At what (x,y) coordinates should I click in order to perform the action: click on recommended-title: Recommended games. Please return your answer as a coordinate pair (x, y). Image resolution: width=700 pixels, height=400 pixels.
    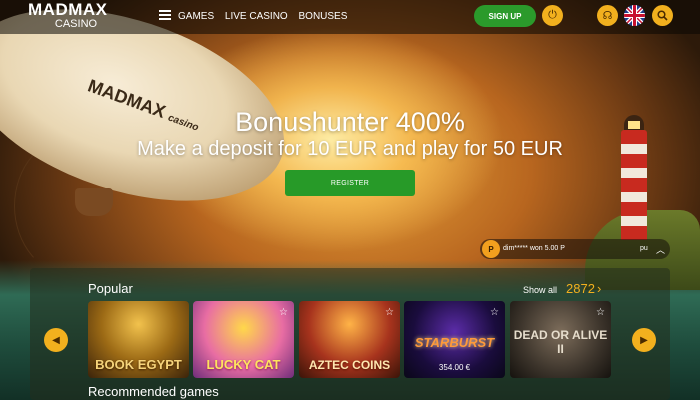
    Looking at the image, I should click on (153, 391).